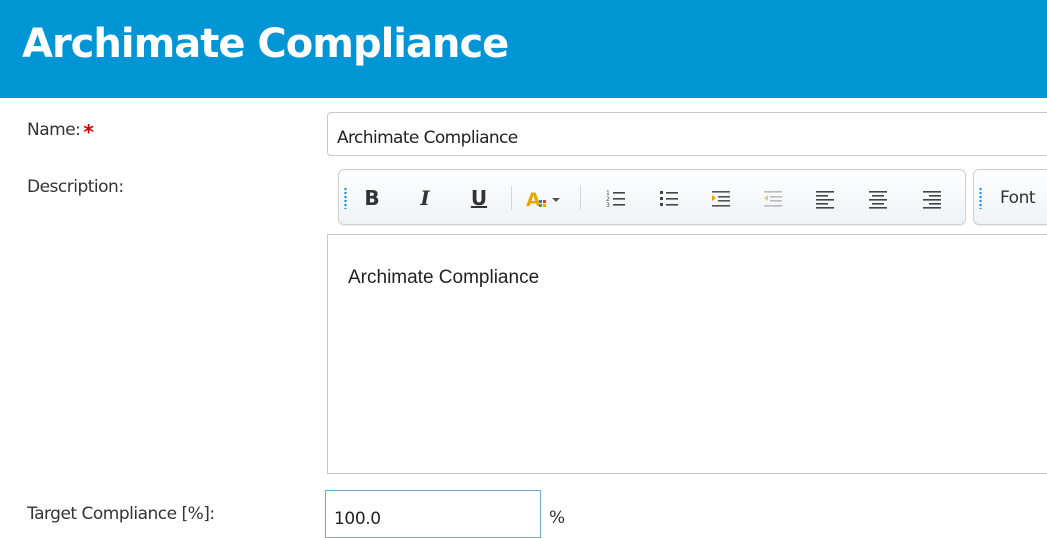 This screenshot has height=538, width=1047. What do you see at coordinates (1018, 198) in the screenshot?
I see `font-select: Font` at bounding box center [1018, 198].